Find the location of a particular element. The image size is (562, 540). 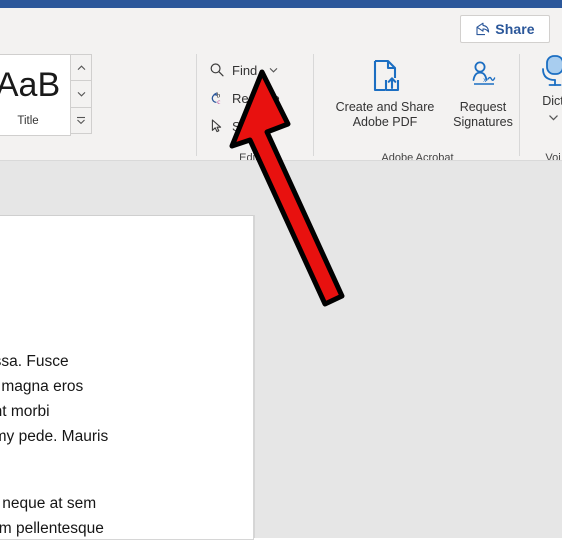

scroll-down-icon is located at coordinates (81, 94).